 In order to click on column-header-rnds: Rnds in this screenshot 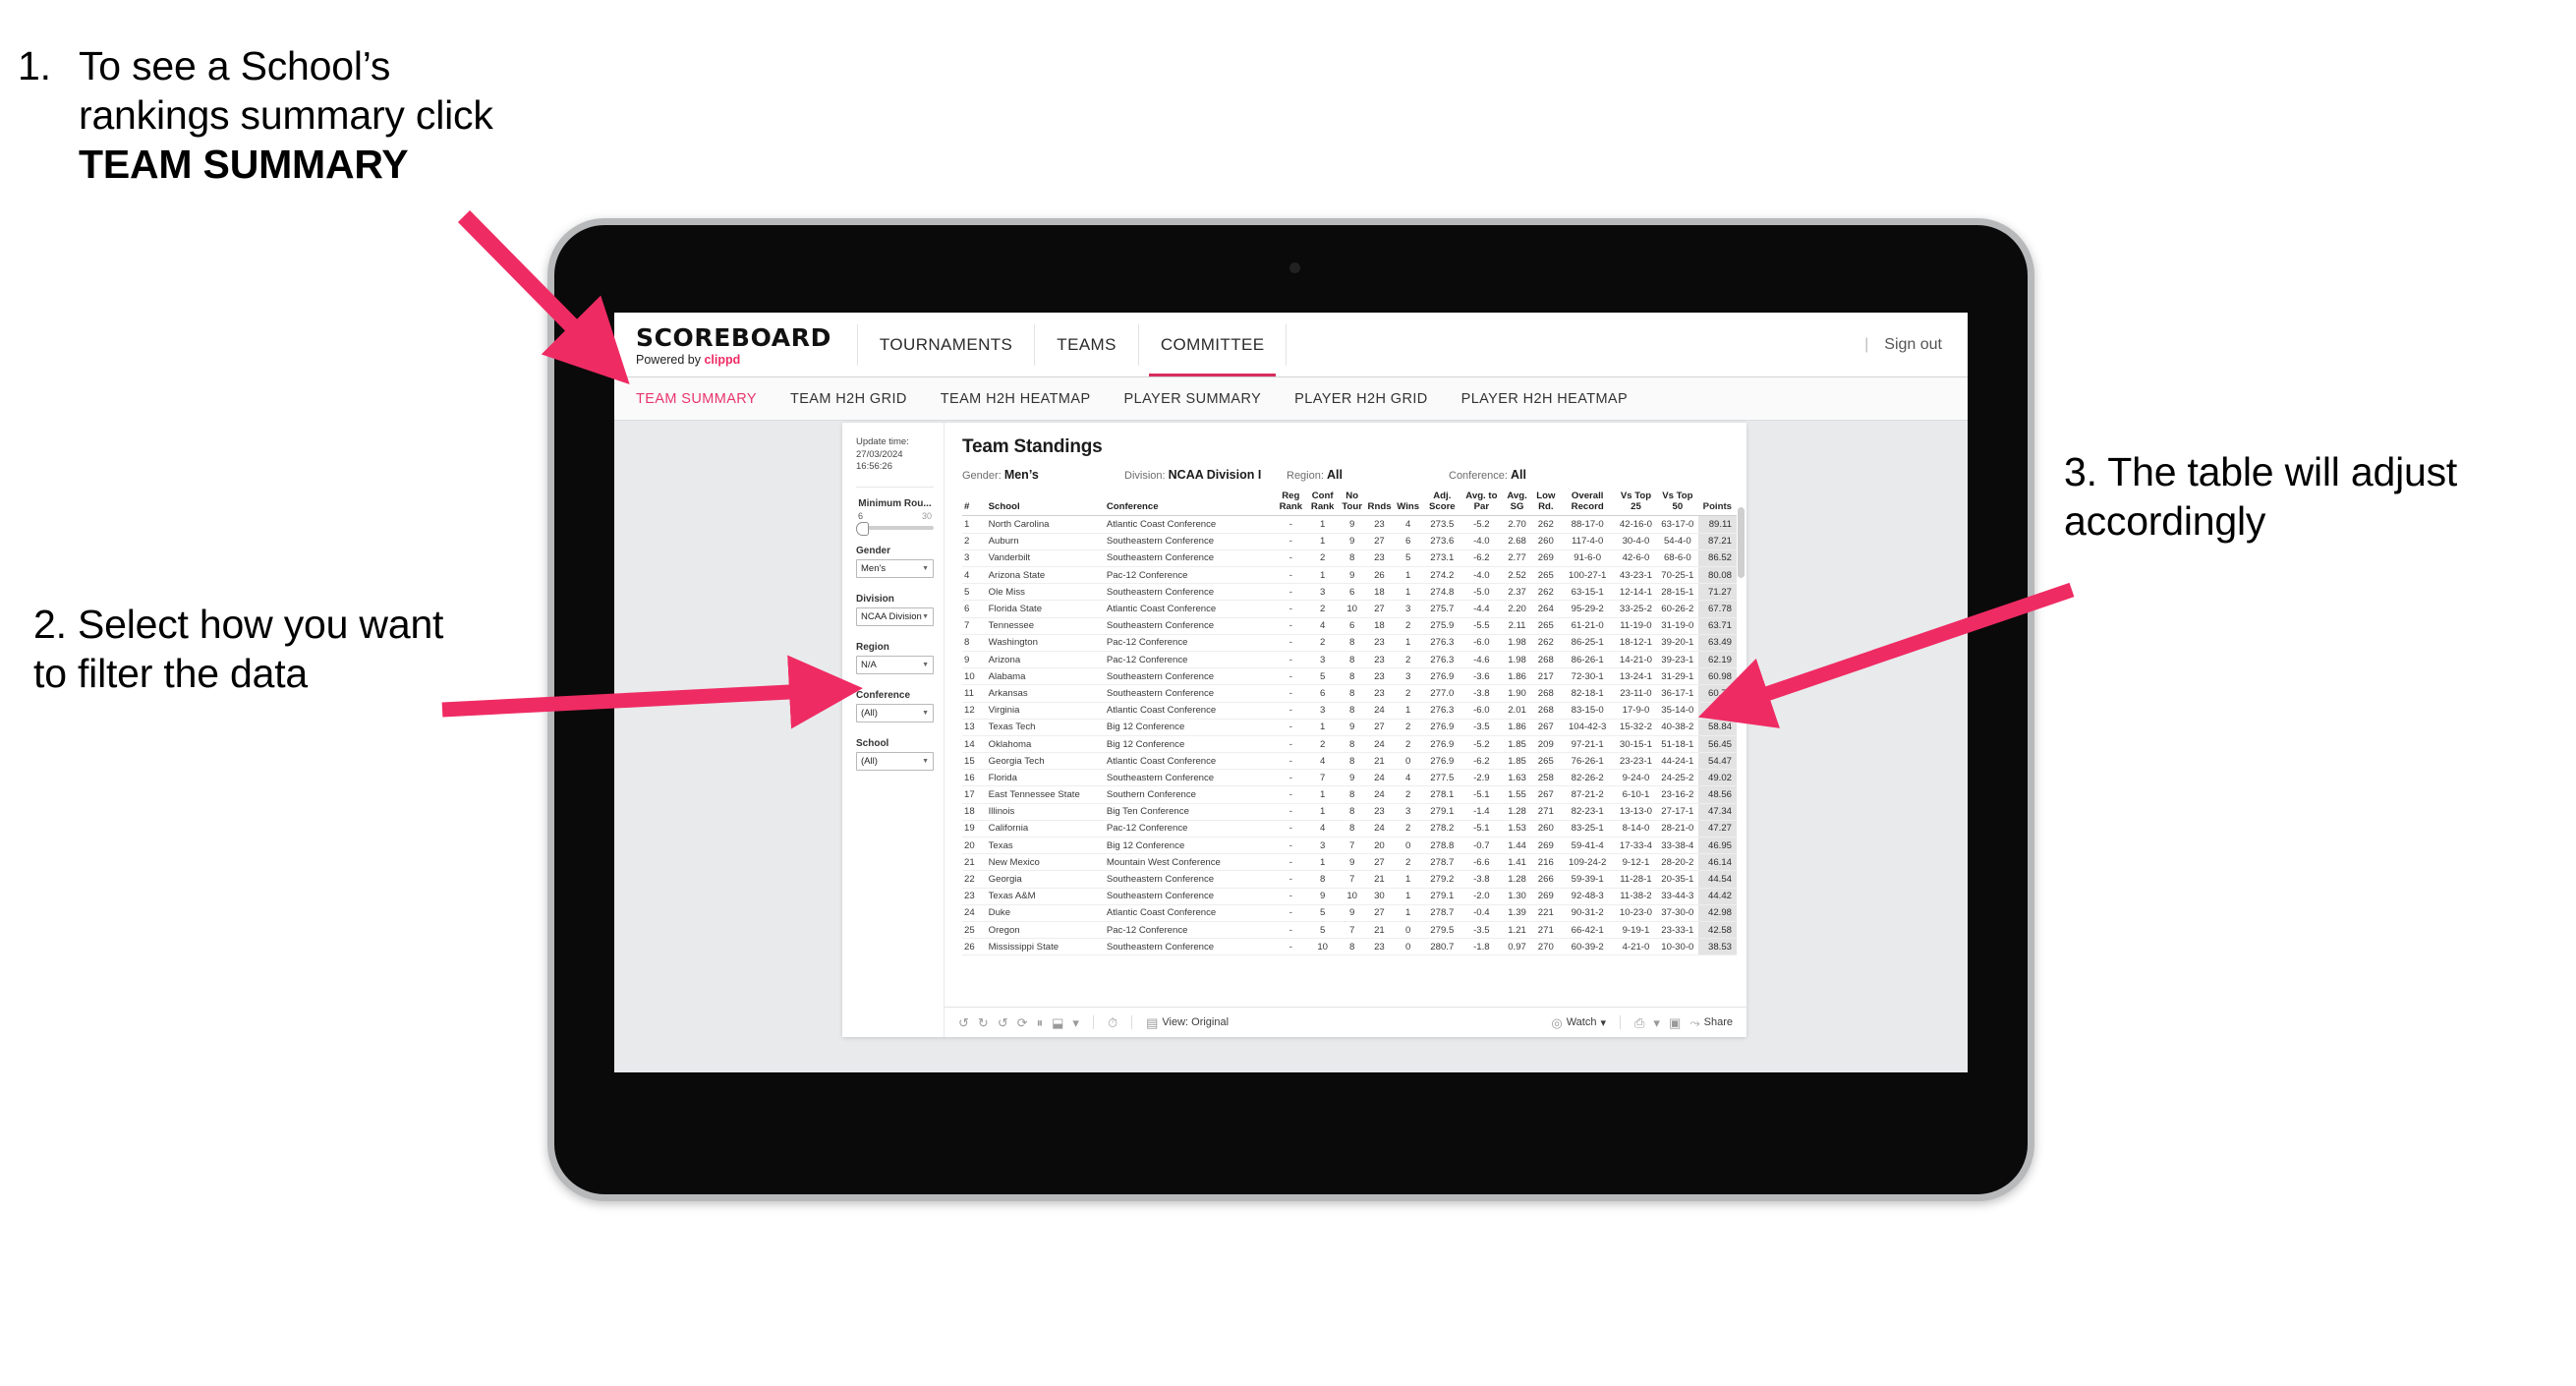, I will do `click(1380, 504)`.